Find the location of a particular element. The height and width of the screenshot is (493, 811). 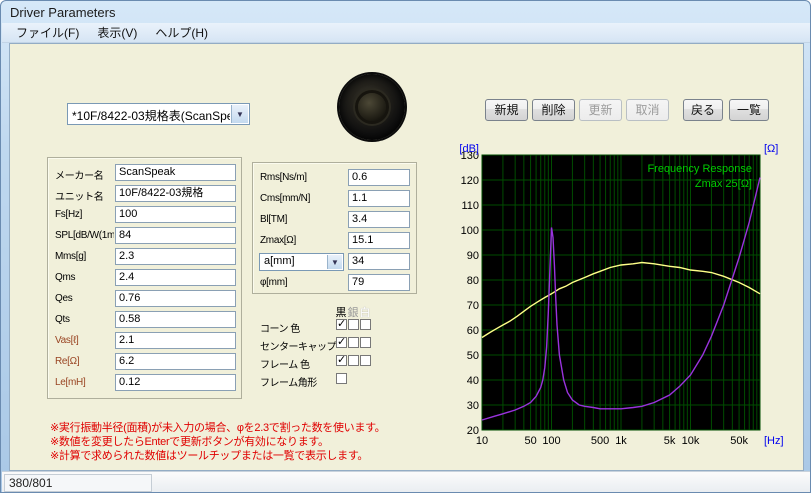

cancel-button: 取消 is located at coordinates (647, 110).